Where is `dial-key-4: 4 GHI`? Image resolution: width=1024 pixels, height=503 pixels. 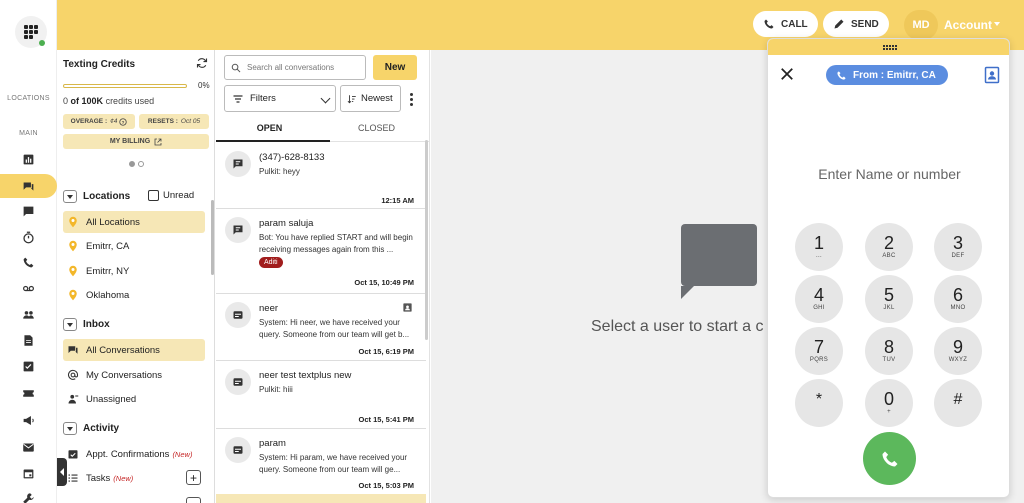 dial-key-4: 4 GHI is located at coordinates (819, 299).